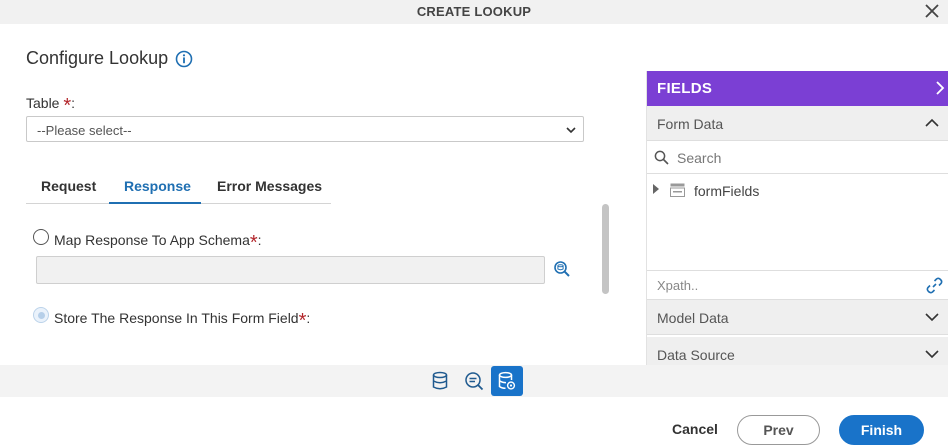 Image resolution: width=948 pixels, height=448 pixels. I want to click on form-fields-icon, so click(677, 190).